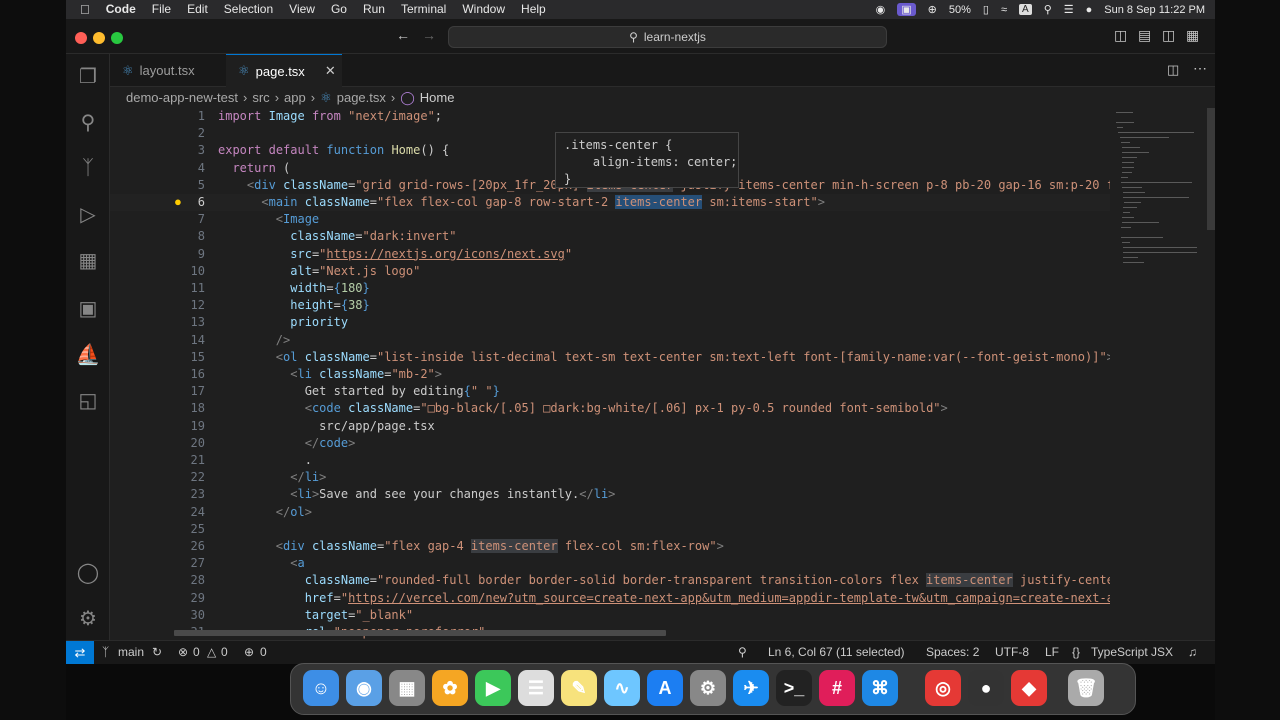  What do you see at coordinates (1069, 9) in the screenshot?
I see `control-center-icon: ☰` at bounding box center [1069, 9].